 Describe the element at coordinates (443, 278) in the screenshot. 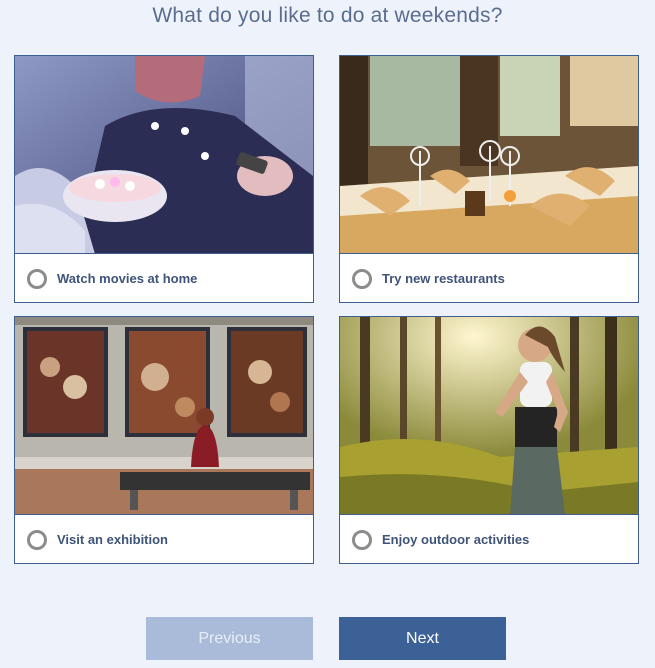

I see `option-label: Try new restaurants` at that location.